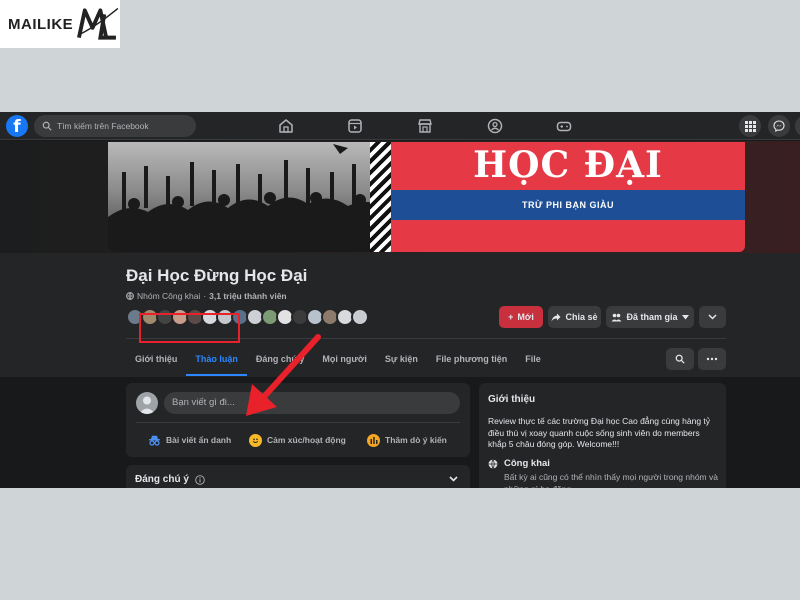 Image resolution: width=800 pixels, height=600 pixels. What do you see at coordinates (416, 440) in the screenshot?
I see `poll-label: Thăm dò ý kiến` at bounding box center [416, 440].